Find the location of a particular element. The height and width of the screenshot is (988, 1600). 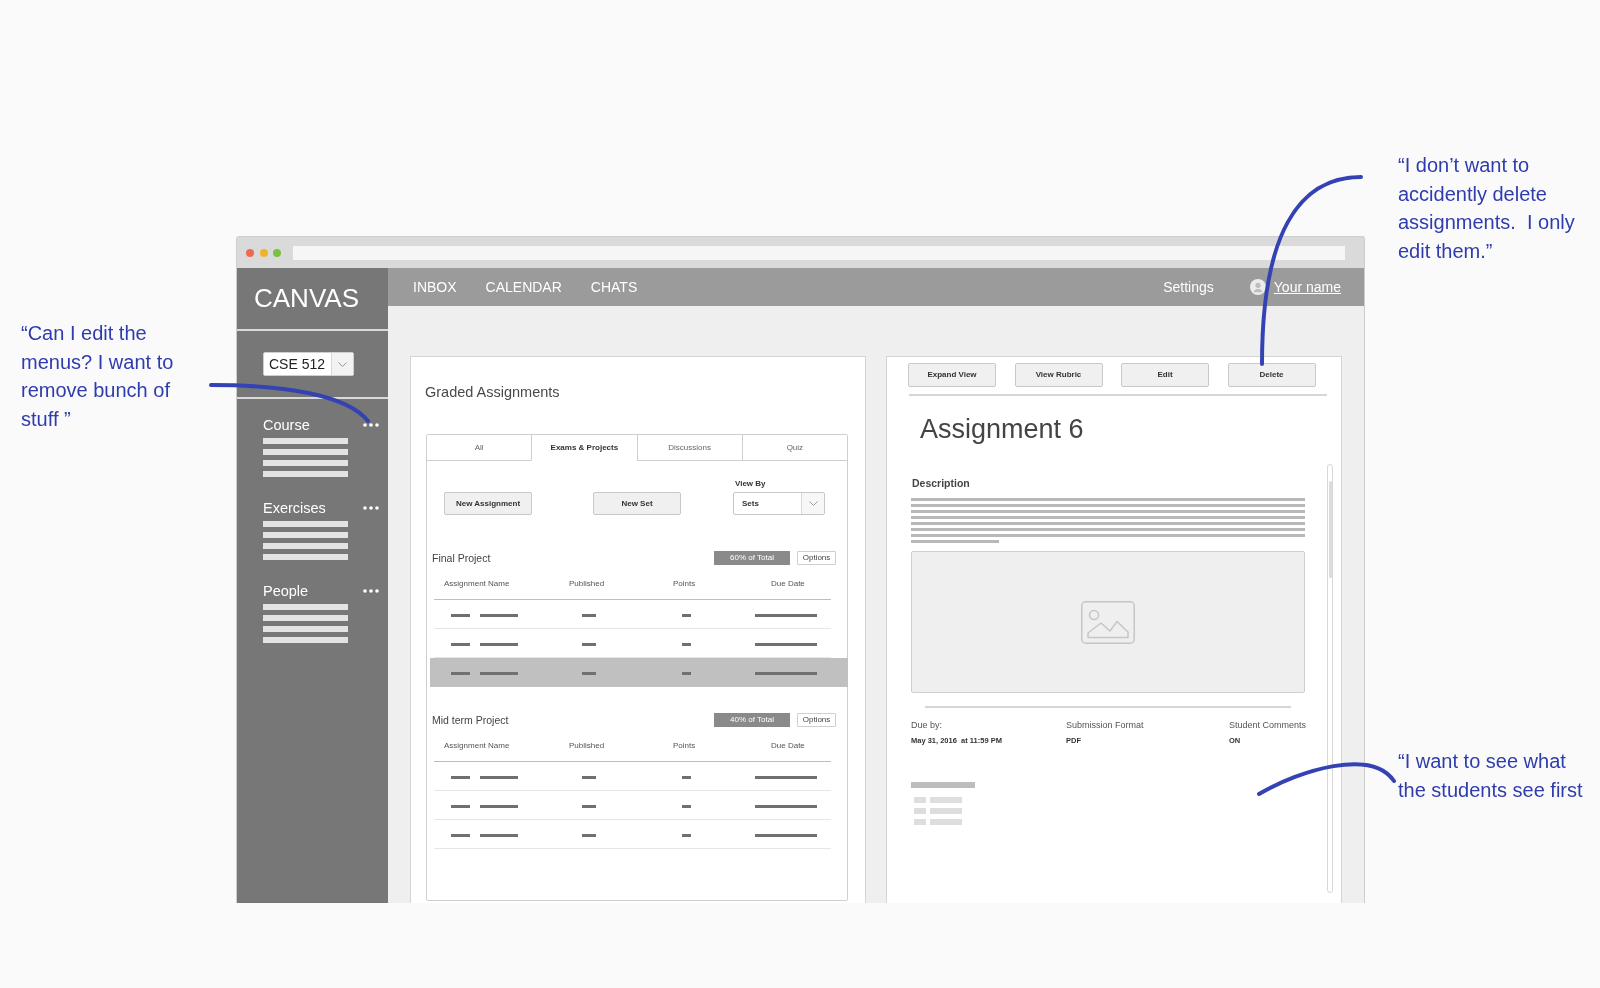

toolbar-button: Delete is located at coordinates (1271, 375).